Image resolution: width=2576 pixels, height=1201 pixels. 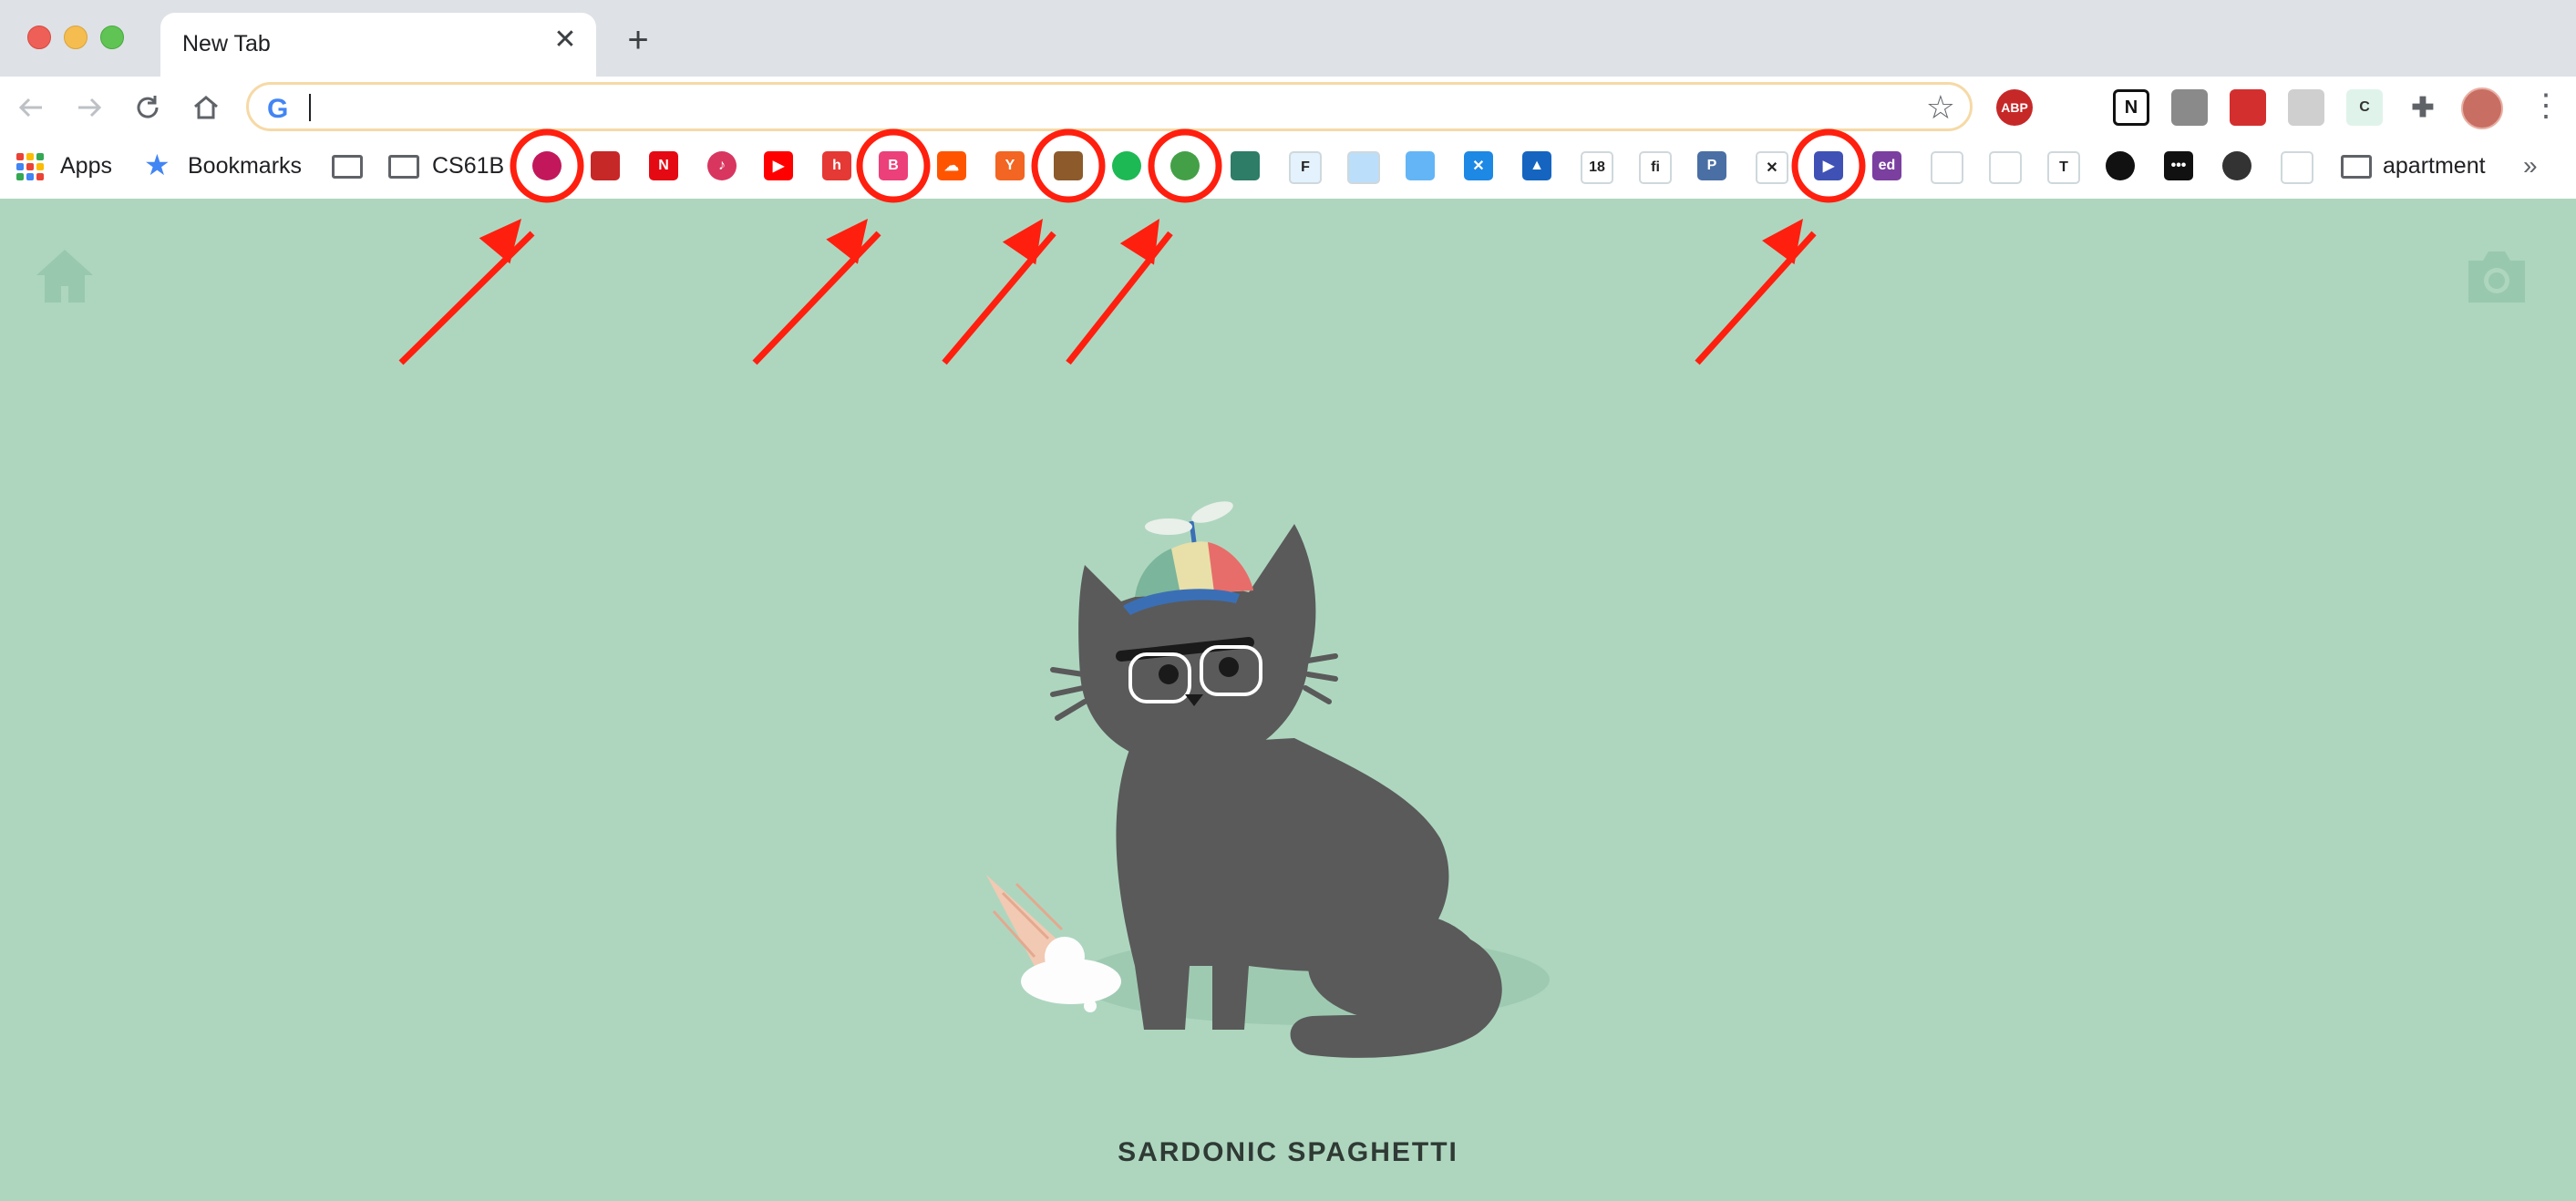 What do you see at coordinates (226, 43) in the screenshot?
I see `tab-title: New Tab` at bounding box center [226, 43].